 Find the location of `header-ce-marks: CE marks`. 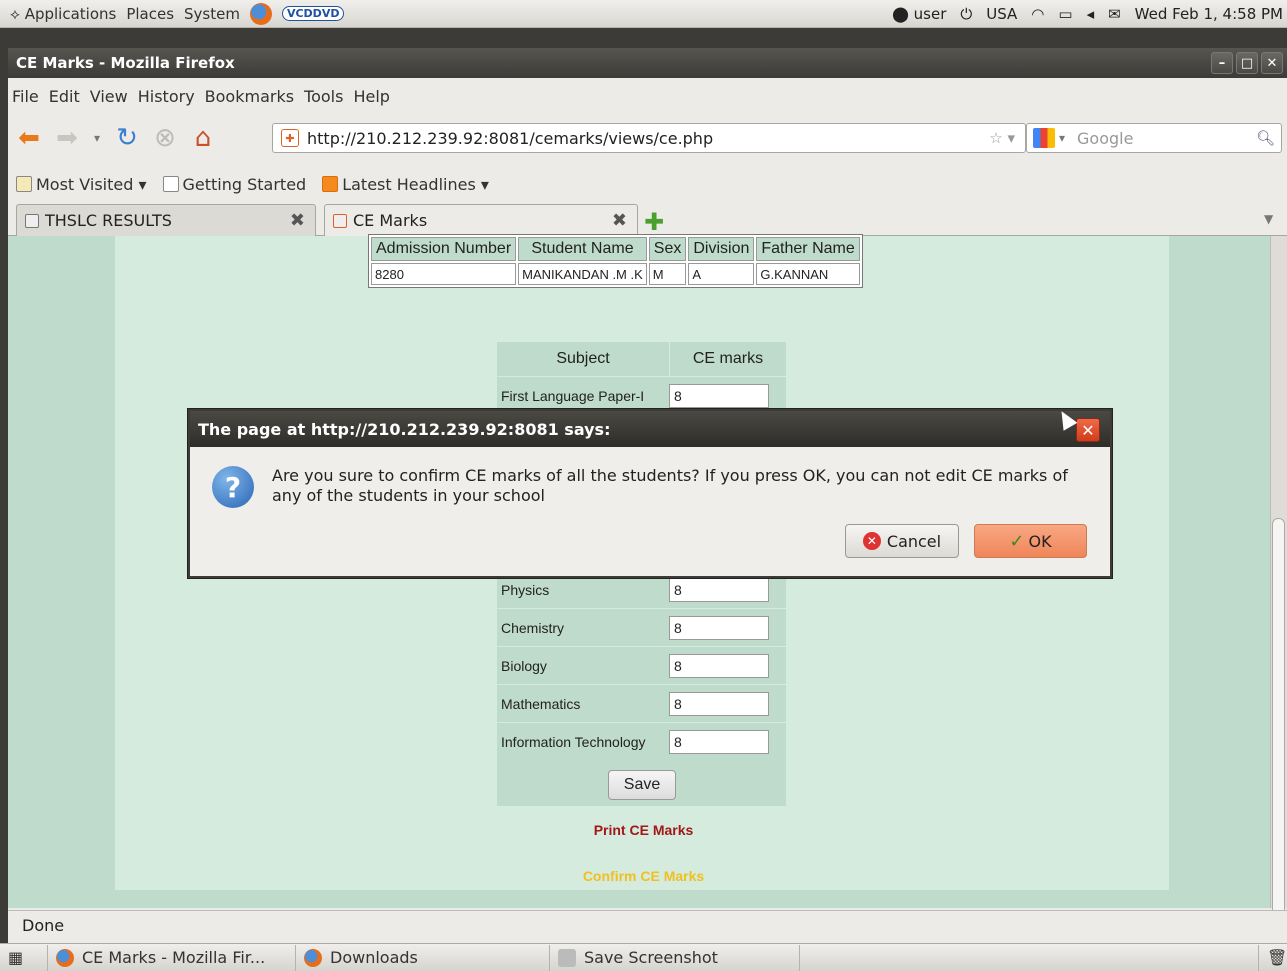

header-ce-marks: CE marks is located at coordinates (727, 359).